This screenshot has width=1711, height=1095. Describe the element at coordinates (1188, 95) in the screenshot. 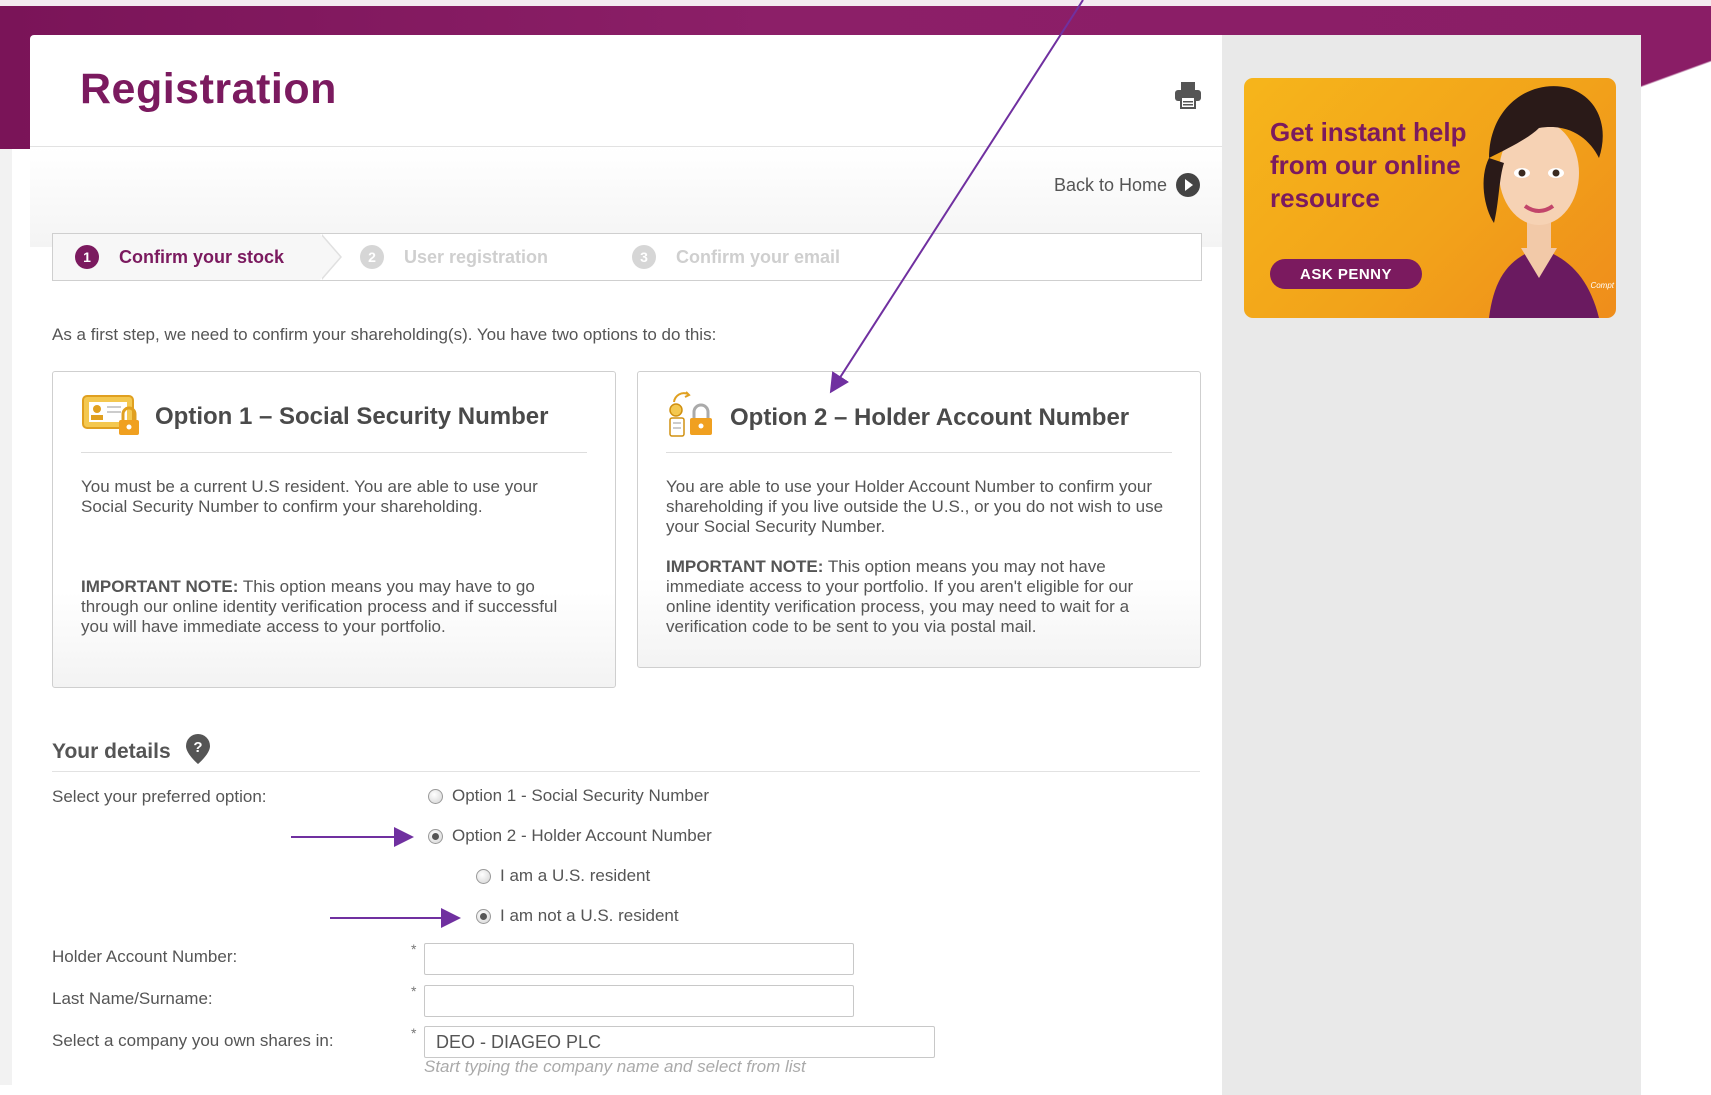

I see `printer-icon` at that location.